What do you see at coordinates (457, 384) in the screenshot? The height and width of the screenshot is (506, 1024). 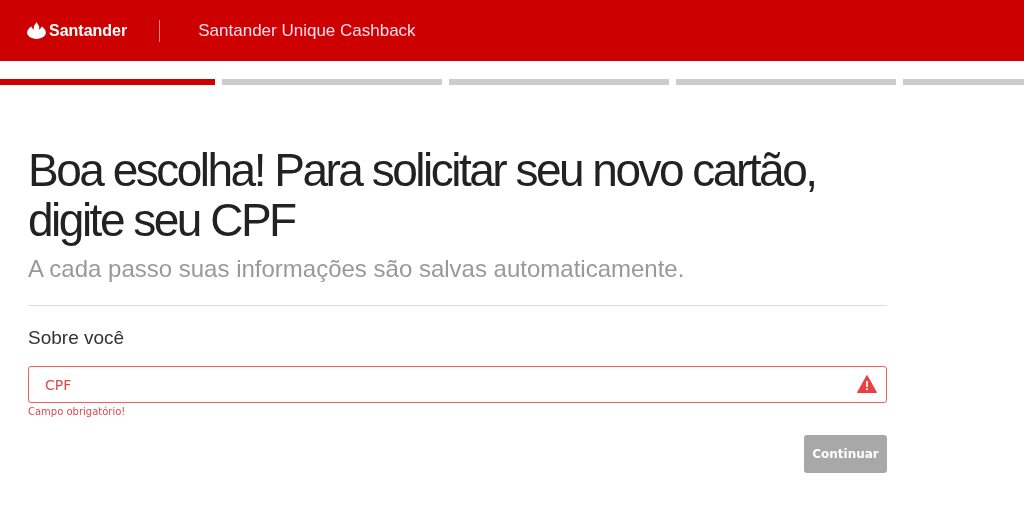 I see `cpf-field: CPF` at bounding box center [457, 384].